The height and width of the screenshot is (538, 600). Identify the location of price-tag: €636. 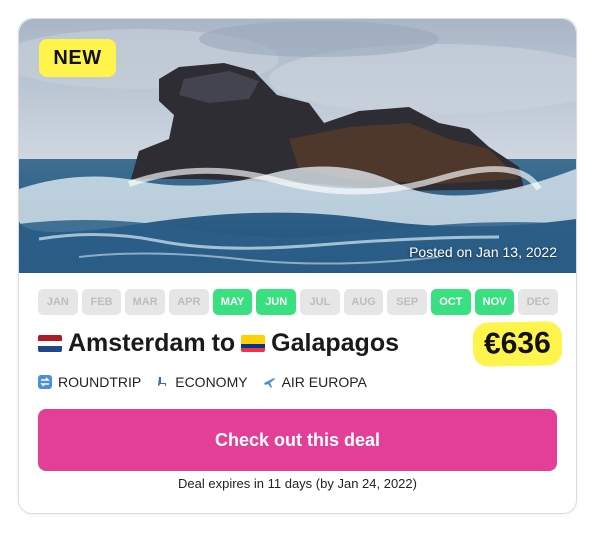
(517, 344).